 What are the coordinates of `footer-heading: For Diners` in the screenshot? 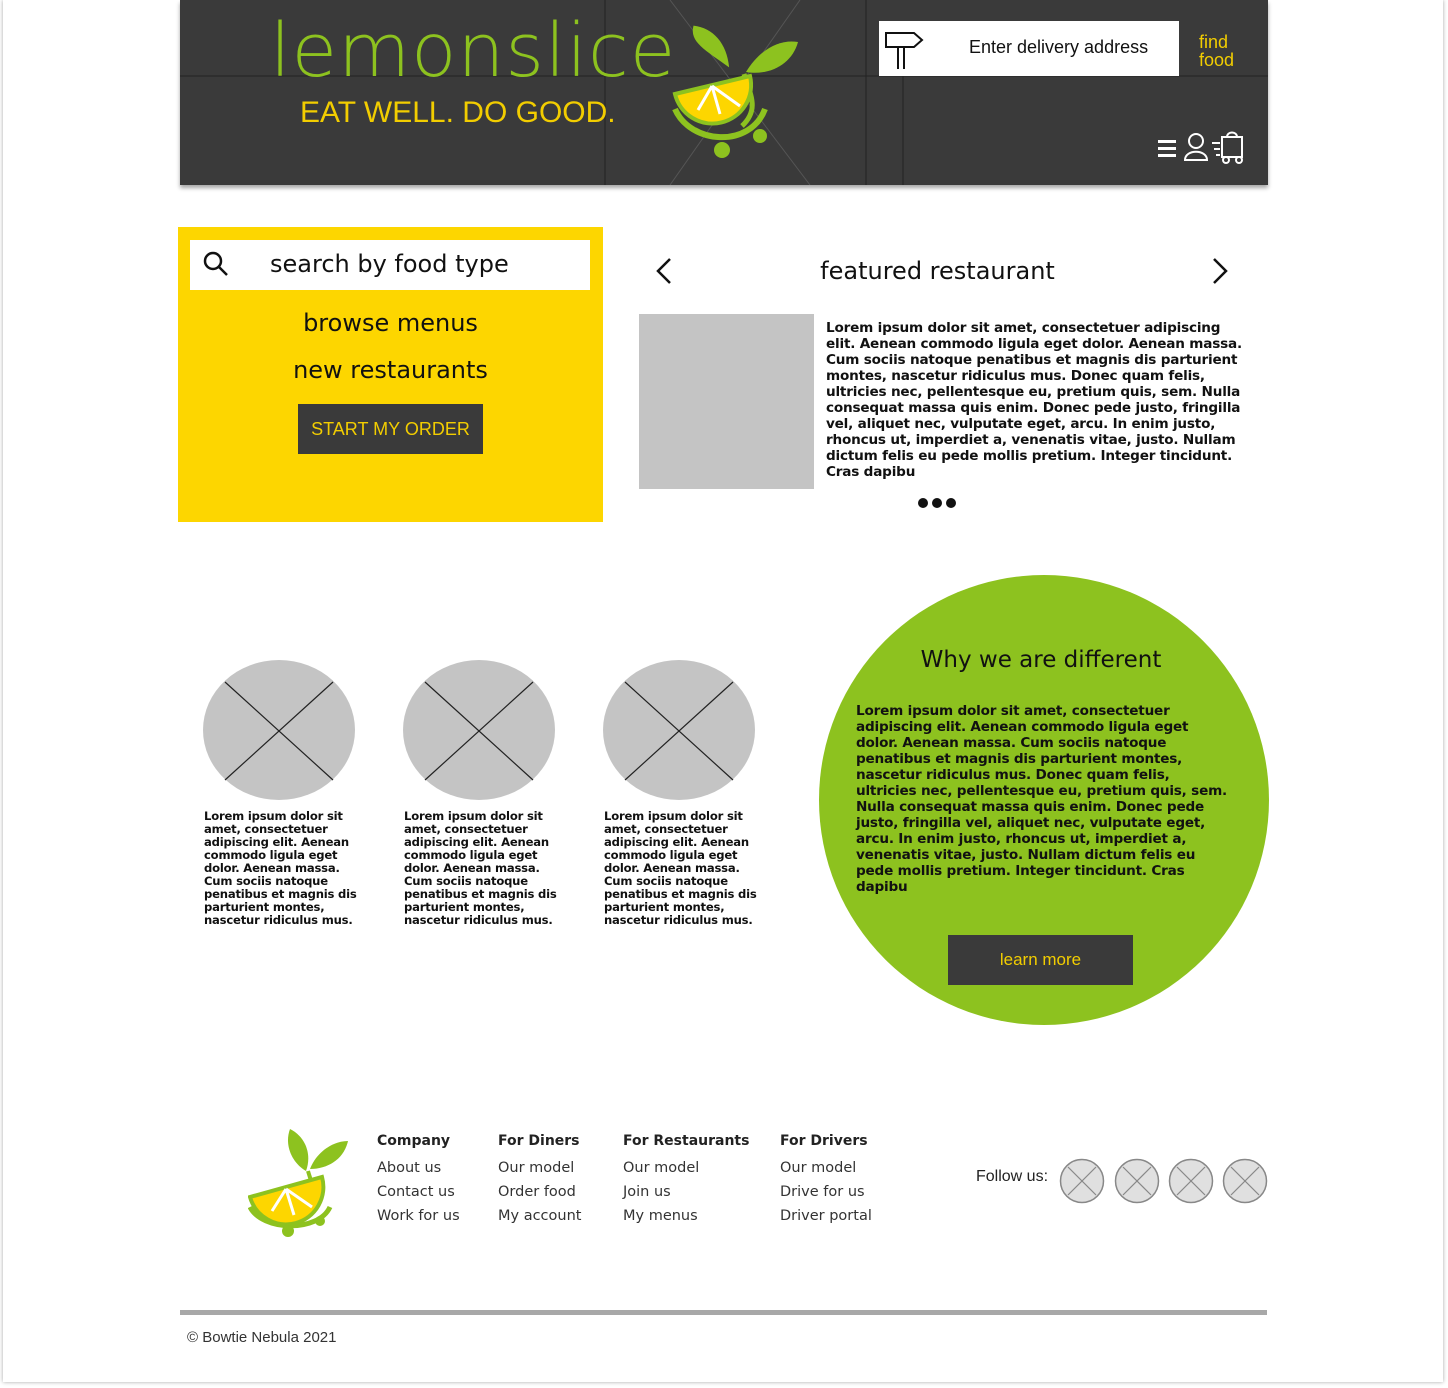 It's located at (539, 1141).